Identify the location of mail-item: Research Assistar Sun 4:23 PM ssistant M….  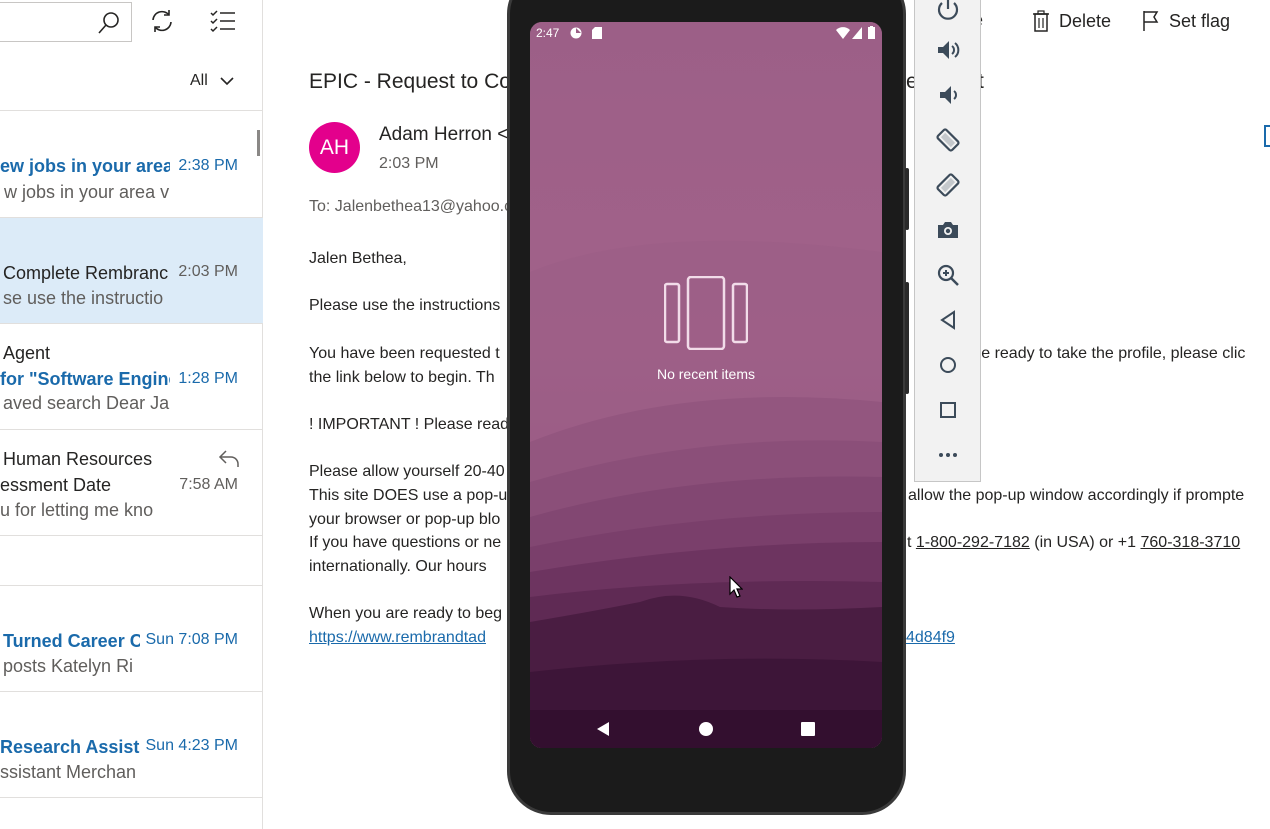
(131, 745).